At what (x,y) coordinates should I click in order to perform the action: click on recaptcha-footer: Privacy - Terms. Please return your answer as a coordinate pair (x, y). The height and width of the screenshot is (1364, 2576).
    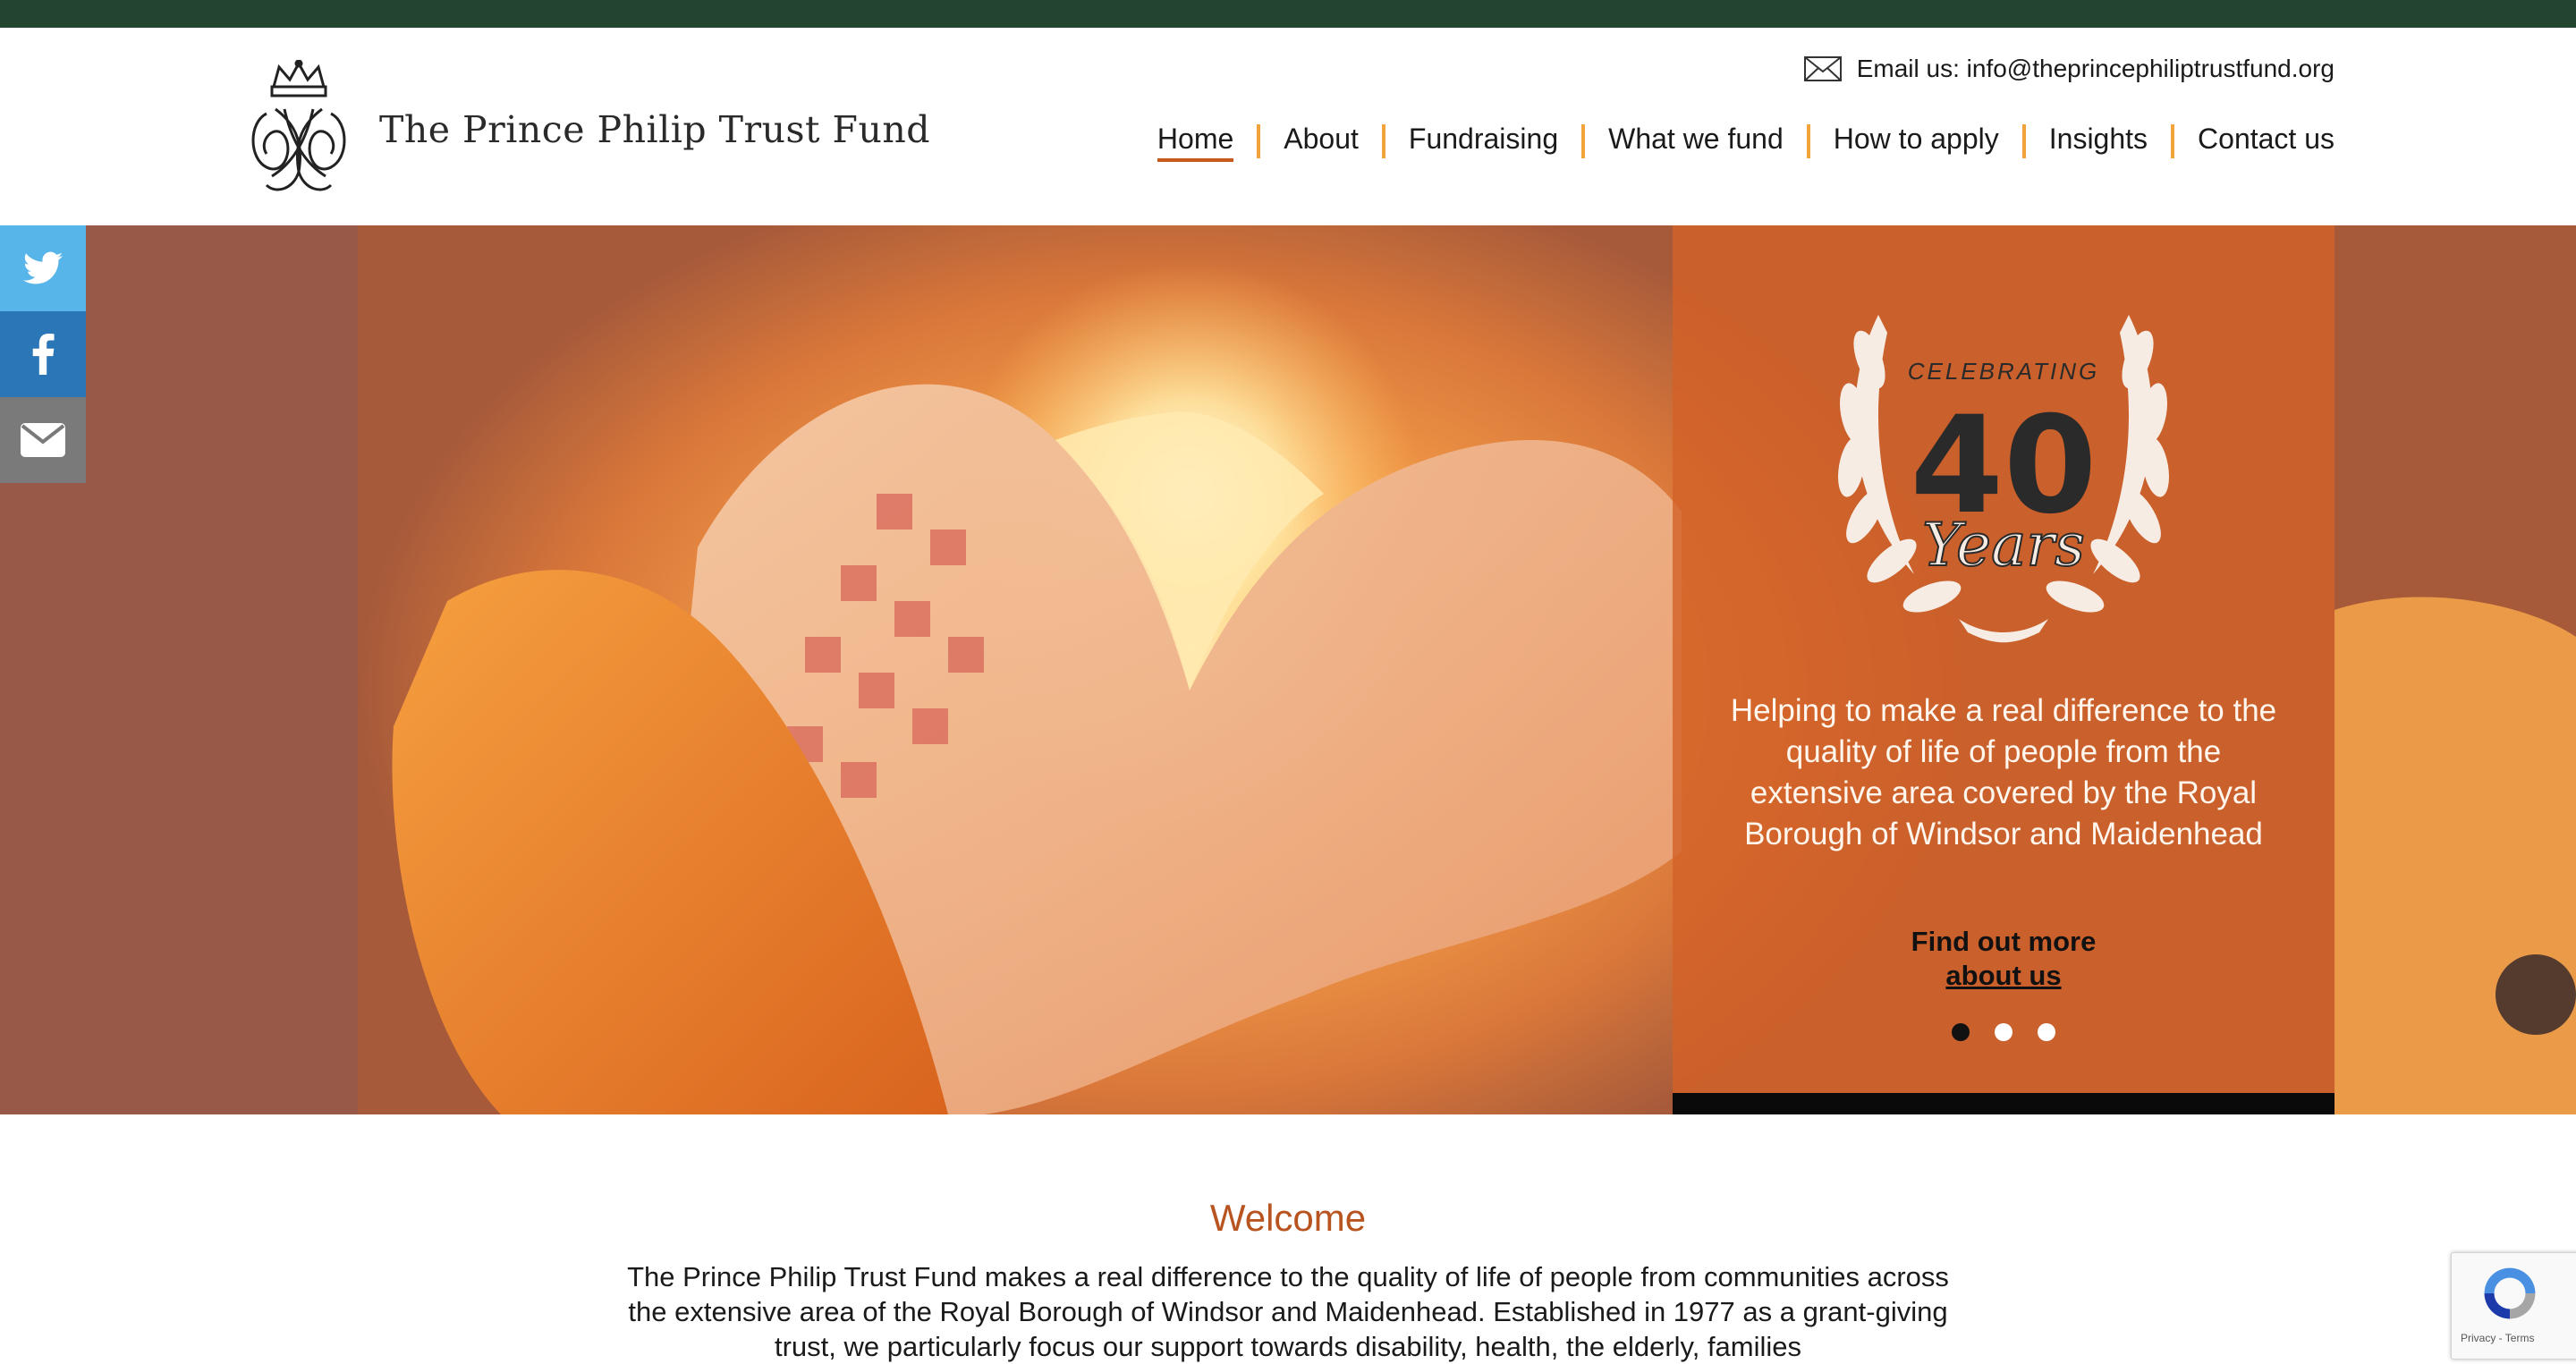
    Looking at the image, I should click on (2497, 1338).